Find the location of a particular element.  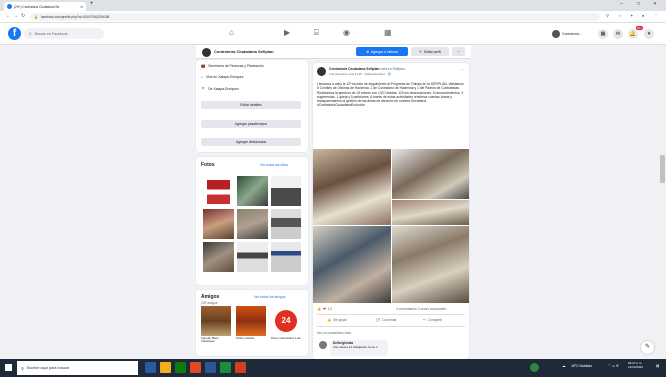

new-message-button: ✎ is located at coordinates (647, 347).